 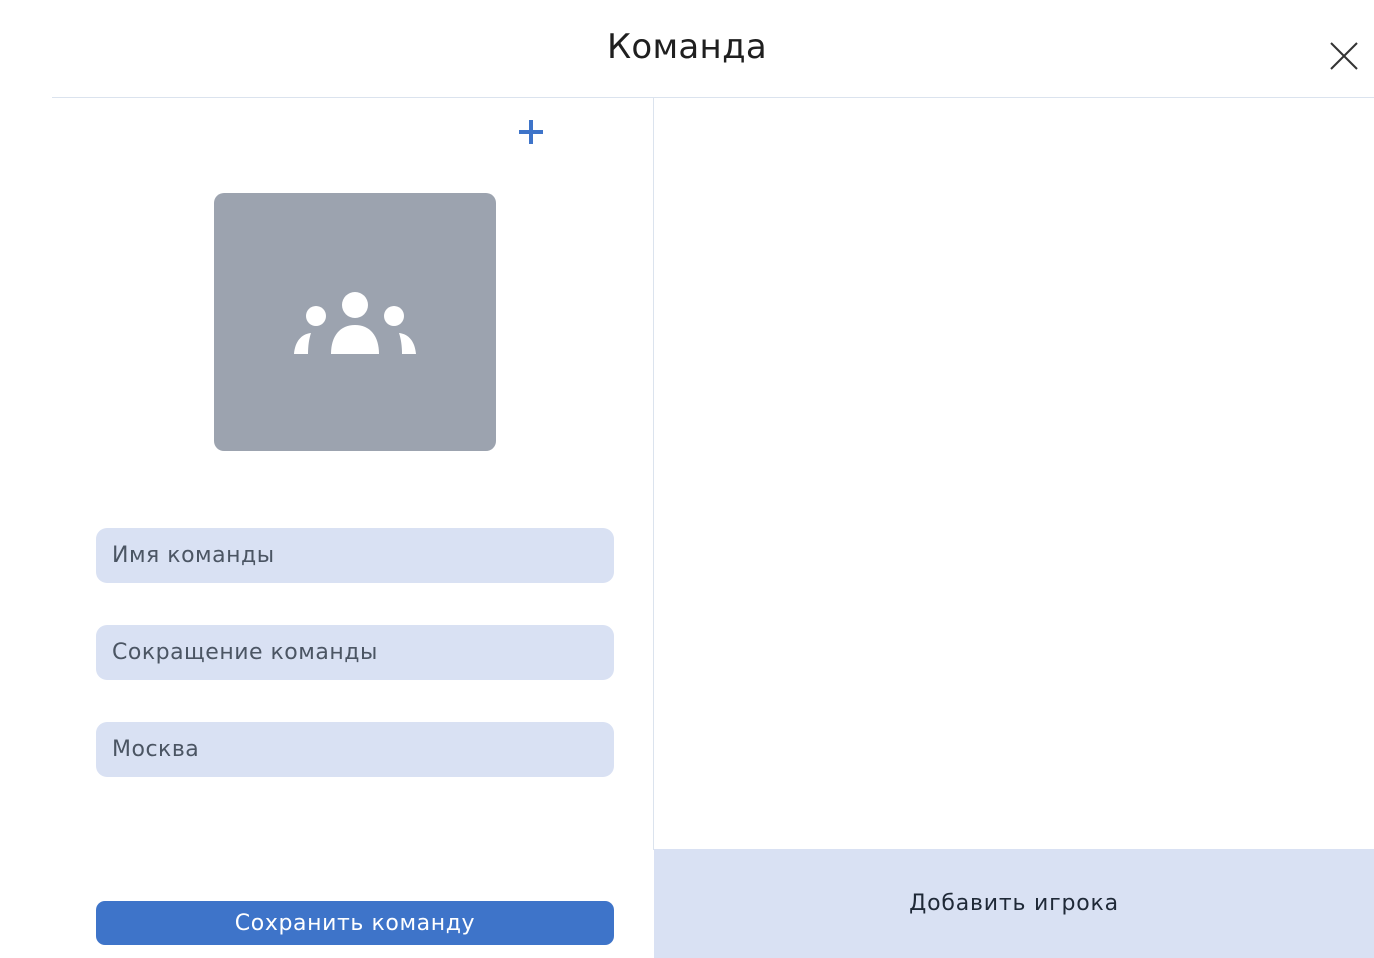 I want to click on team-icon, so click(x=355, y=323).